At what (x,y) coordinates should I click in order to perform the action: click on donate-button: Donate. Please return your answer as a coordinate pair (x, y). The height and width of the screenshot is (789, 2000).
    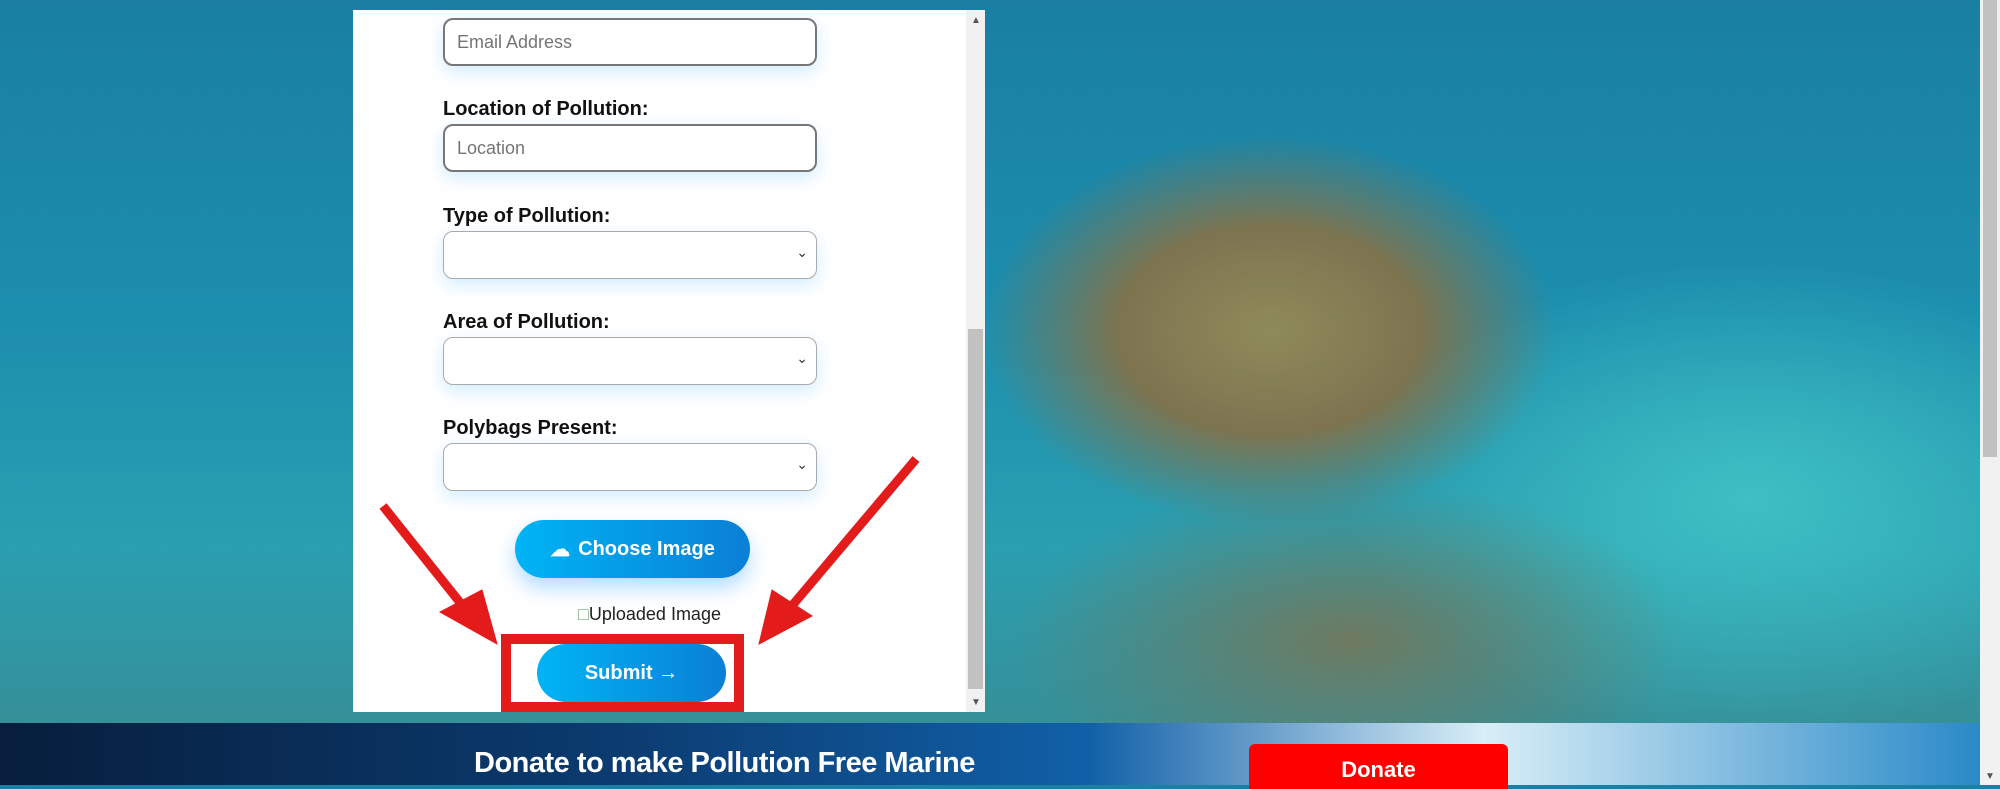
    Looking at the image, I should click on (1378, 766).